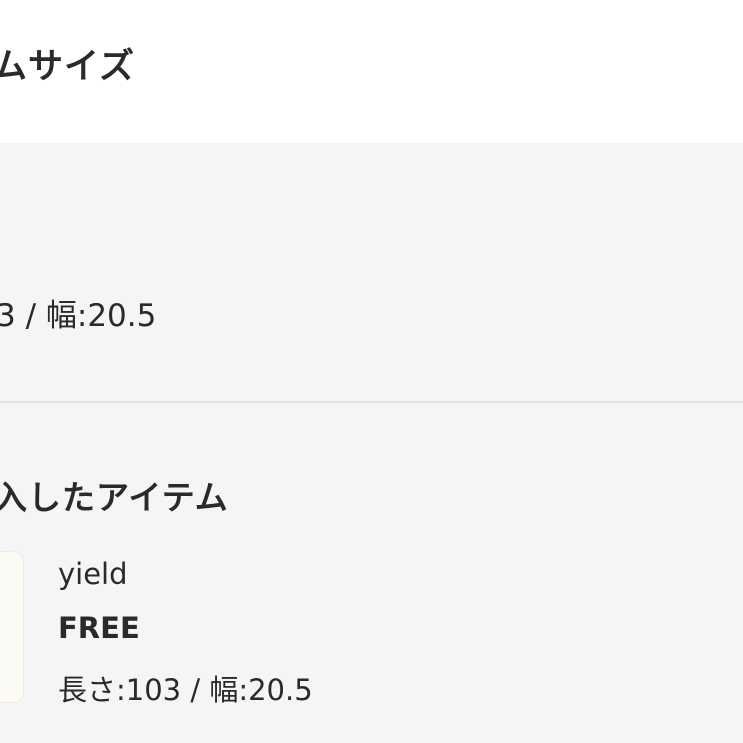  What do you see at coordinates (185, 690) in the screenshot?
I see `item-measurements: 長さ:103 / 幅:20.5` at bounding box center [185, 690].